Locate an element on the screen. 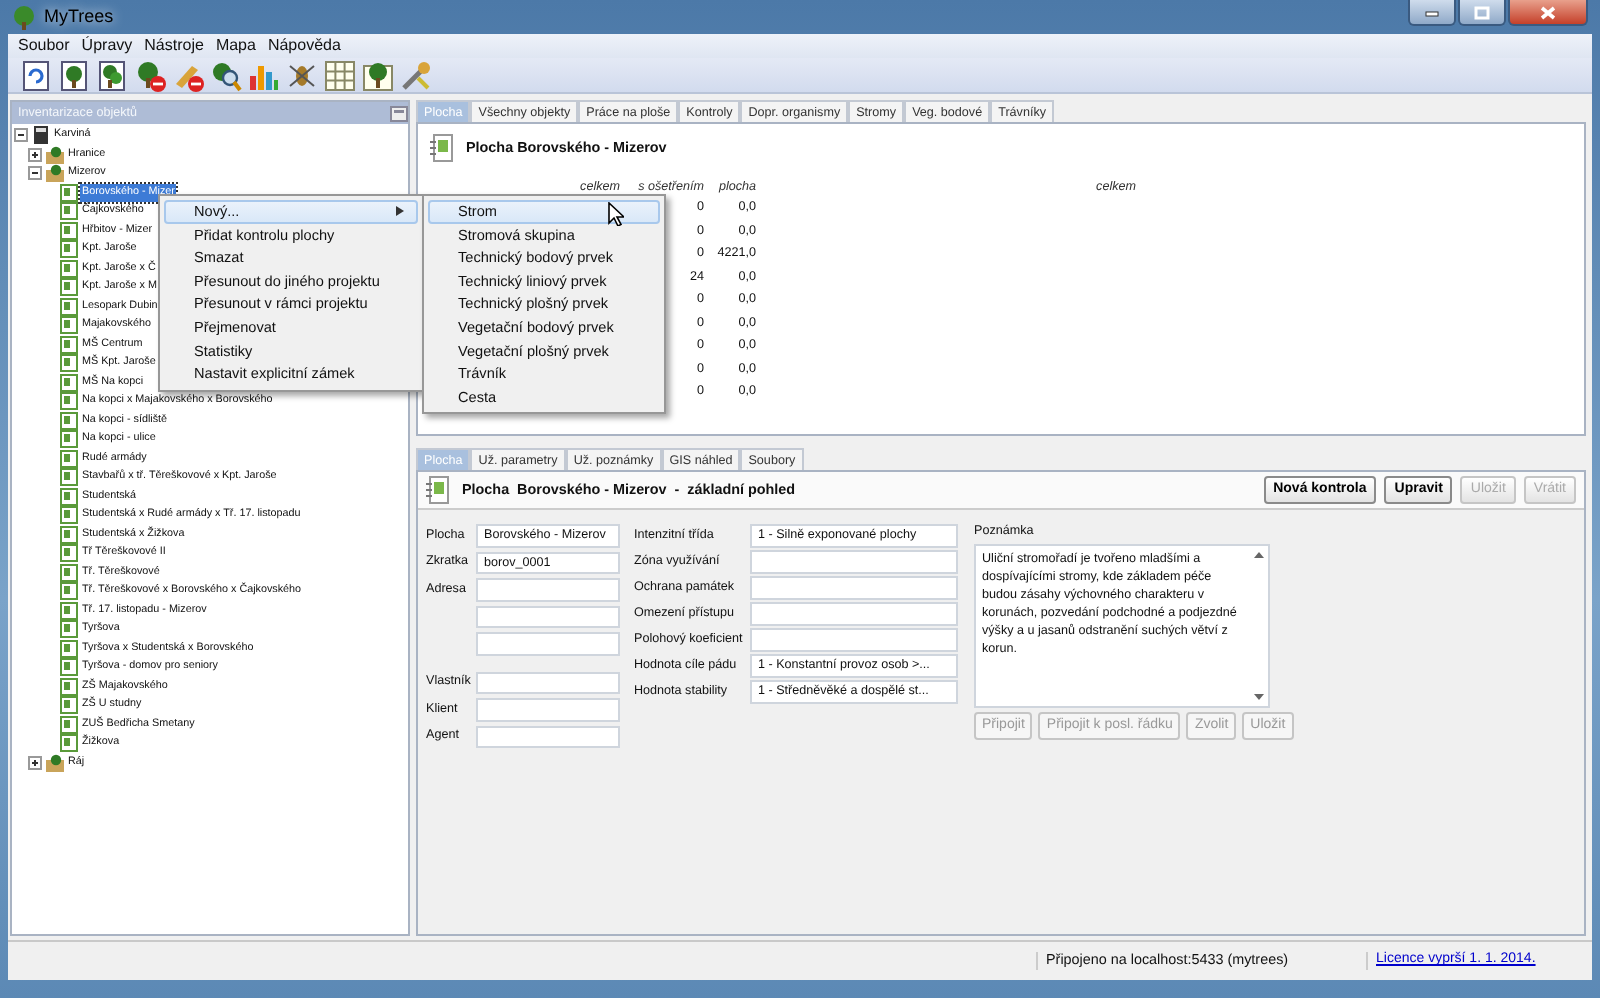 The height and width of the screenshot is (998, 1600). menu-item: Soubor is located at coordinates (44, 46).